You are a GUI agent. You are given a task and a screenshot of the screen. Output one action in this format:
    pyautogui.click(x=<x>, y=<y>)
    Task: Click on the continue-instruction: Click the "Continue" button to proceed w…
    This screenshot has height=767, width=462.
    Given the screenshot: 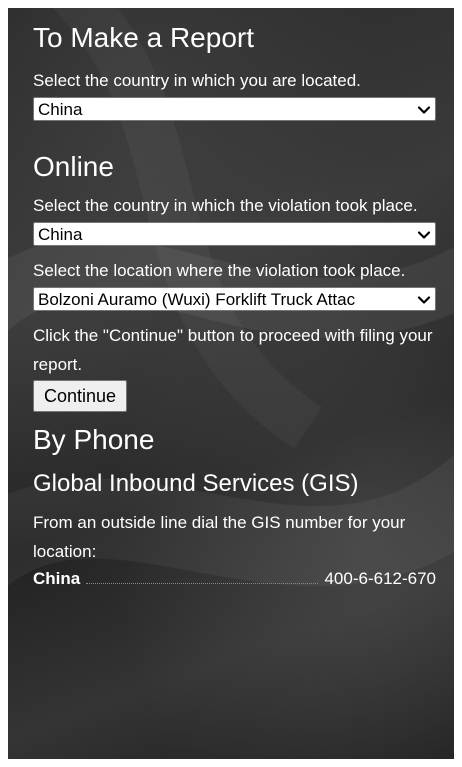 What is the action you would take?
    pyautogui.click(x=233, y=350)
    